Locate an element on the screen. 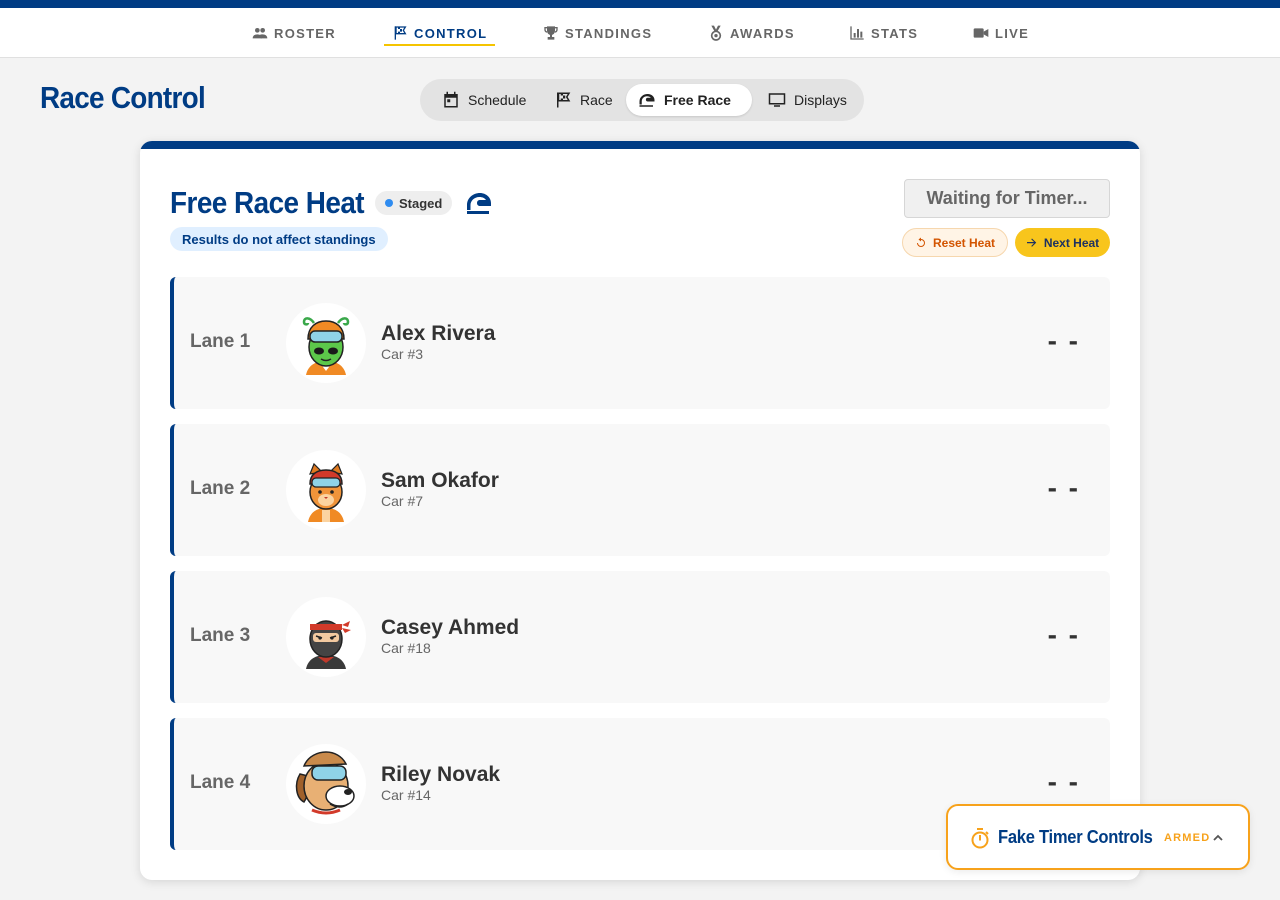 The width and height of the screenshot is (1280, 900). nav-stats-label: STATS is located at coordinates (895, 33).